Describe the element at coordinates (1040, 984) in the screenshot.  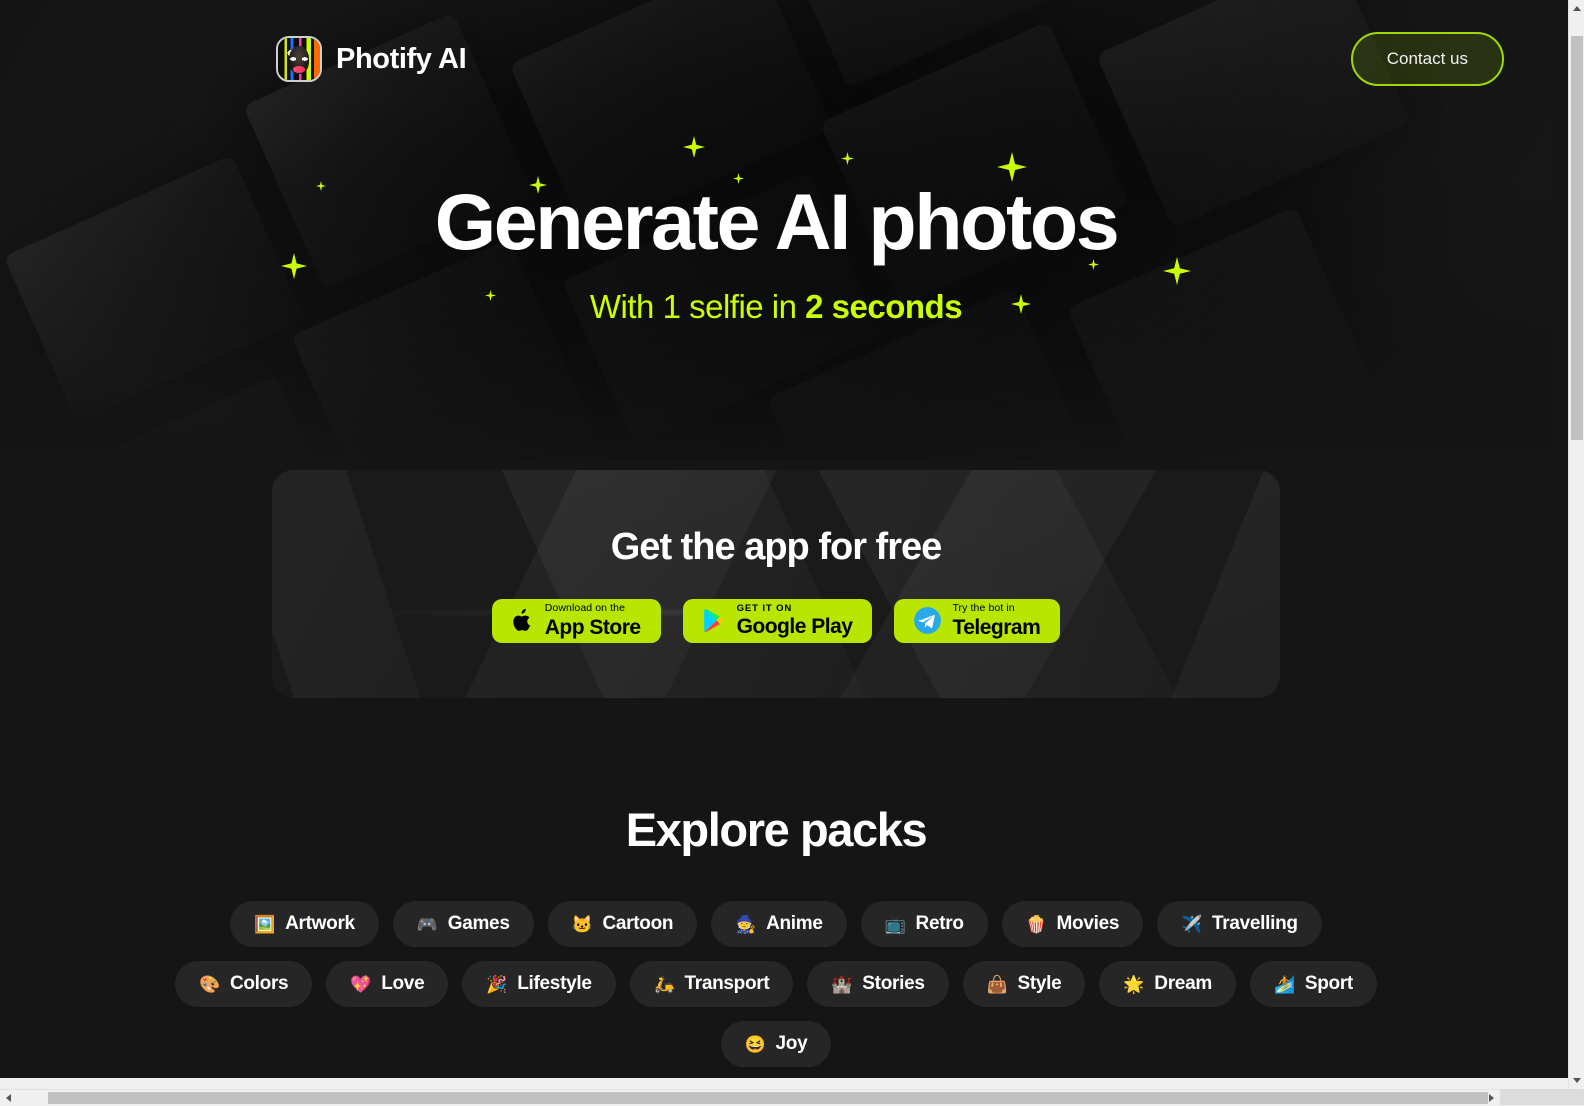
I see `pack-chip-label: Style` at that location.